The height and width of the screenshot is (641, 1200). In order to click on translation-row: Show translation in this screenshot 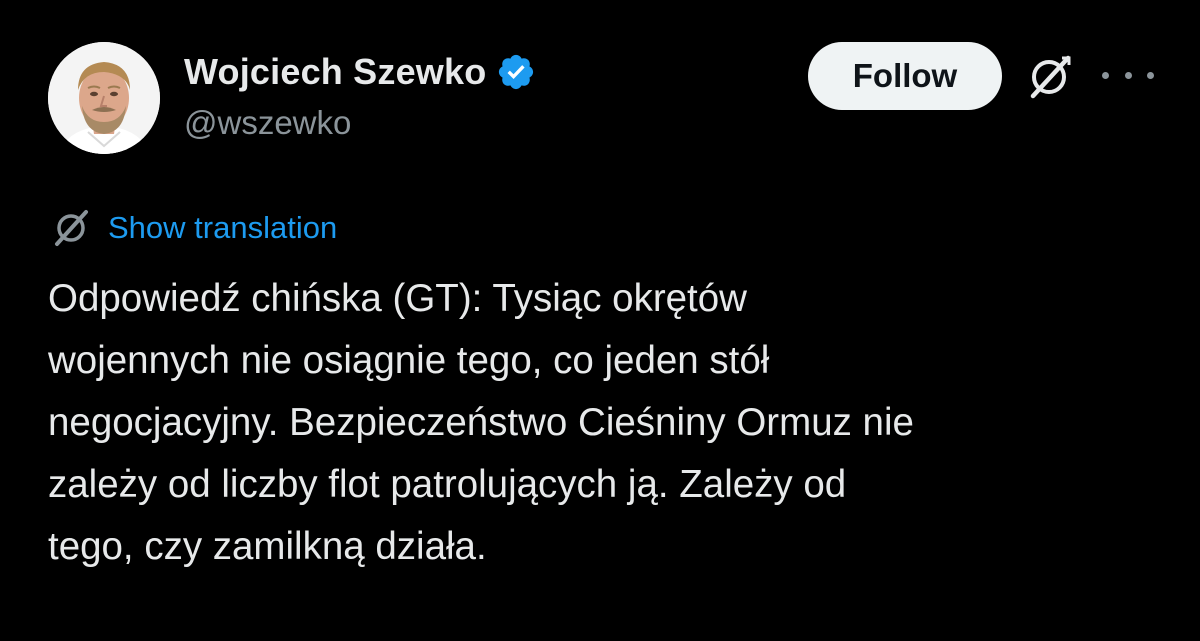, I will do `click(192, 228)`.